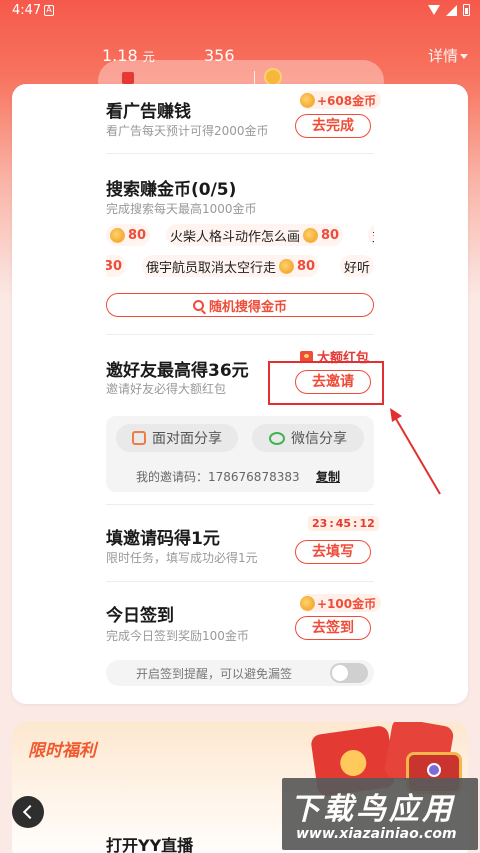 The width and height of the screenshot is (480, 853). What do you see at coordinates (277, 438) in the screenshot?
I see `wechat-icon` at bounding box center [277, 438].